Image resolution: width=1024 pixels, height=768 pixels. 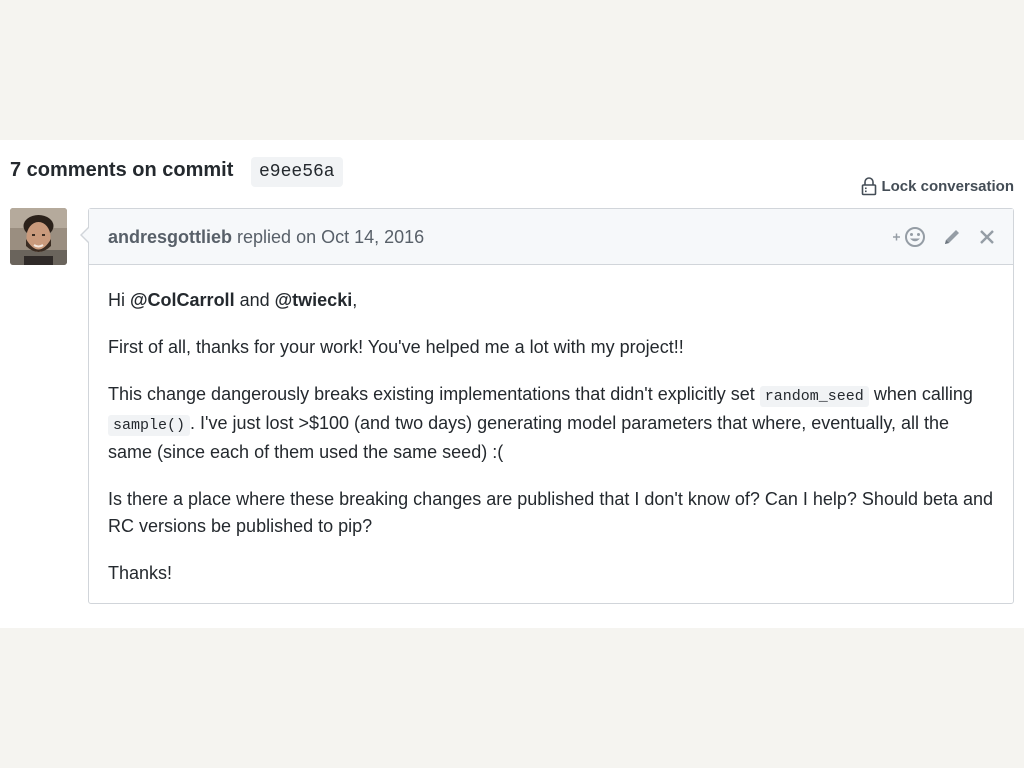 I want to click on greeting-conjunction: and, so click(x=254, y=300).